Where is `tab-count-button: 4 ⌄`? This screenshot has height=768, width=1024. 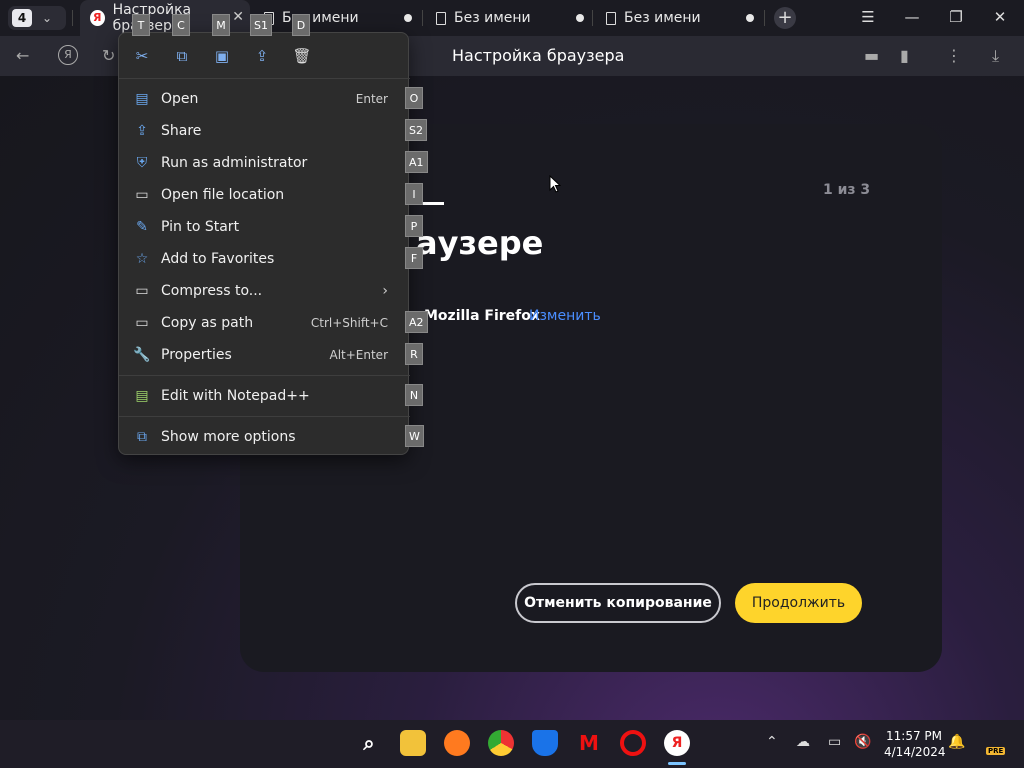 tab-count-button: 4 ⌄ is located at coordinates (37, 18).